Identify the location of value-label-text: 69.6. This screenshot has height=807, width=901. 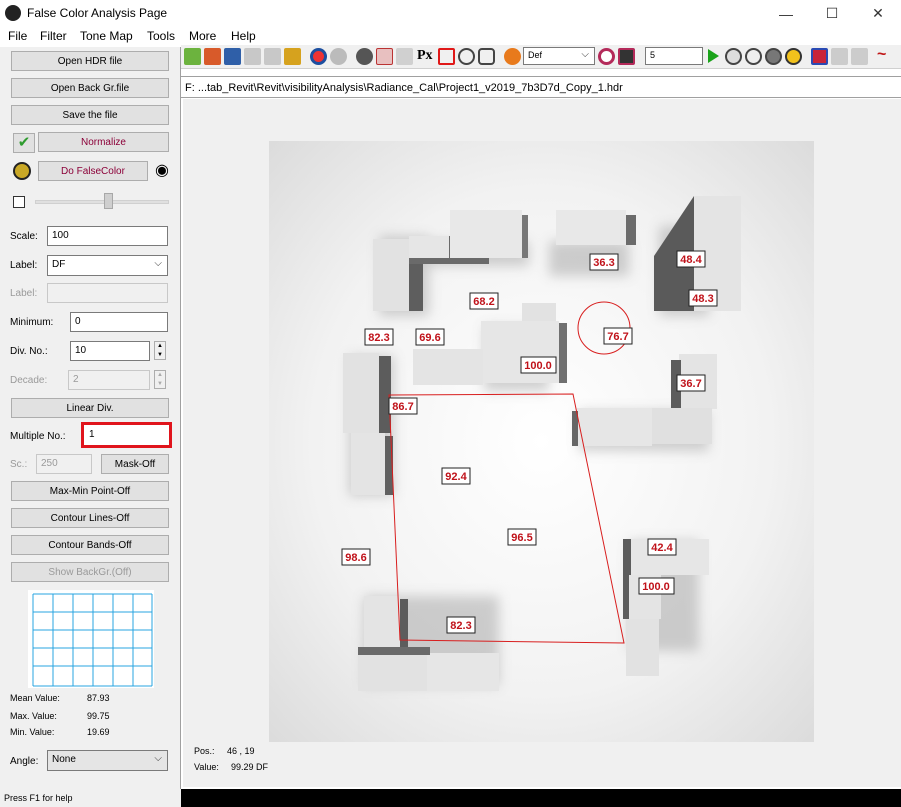
(429, 338).